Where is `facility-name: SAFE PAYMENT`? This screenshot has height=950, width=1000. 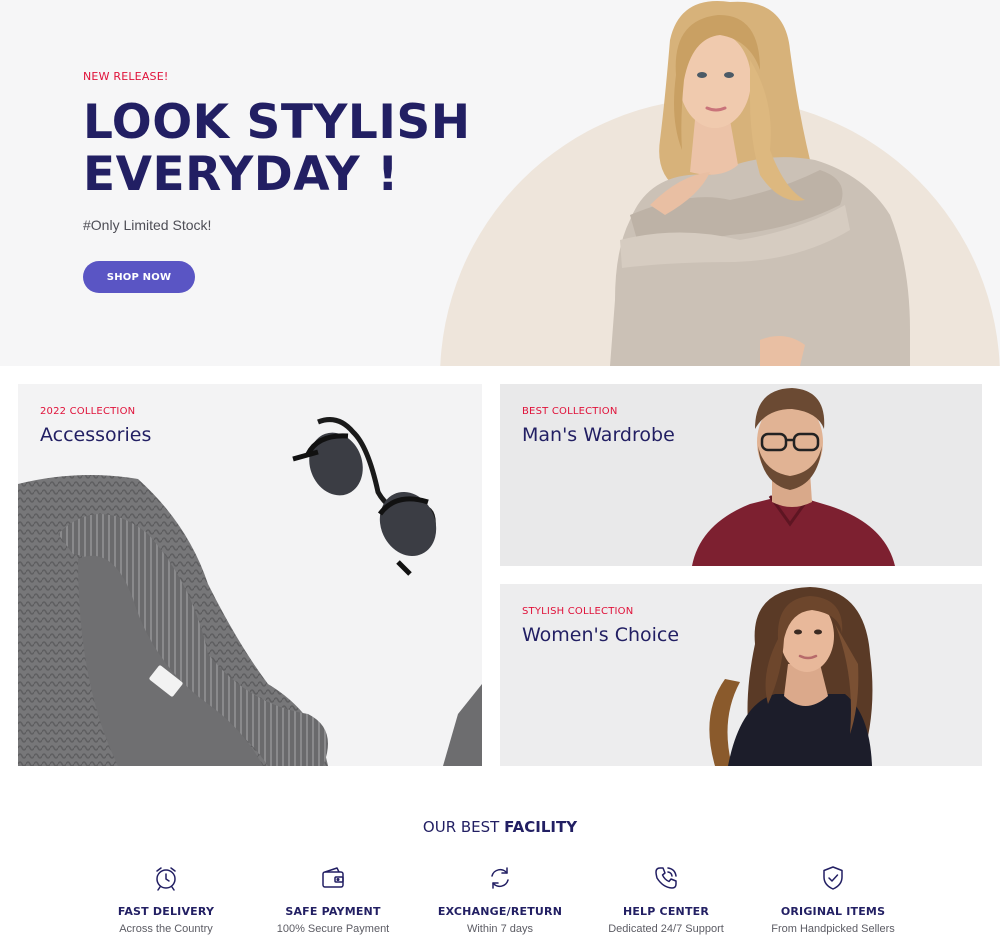
facility-name: SAFE PAYMENT is located at coordinates (333, 911).